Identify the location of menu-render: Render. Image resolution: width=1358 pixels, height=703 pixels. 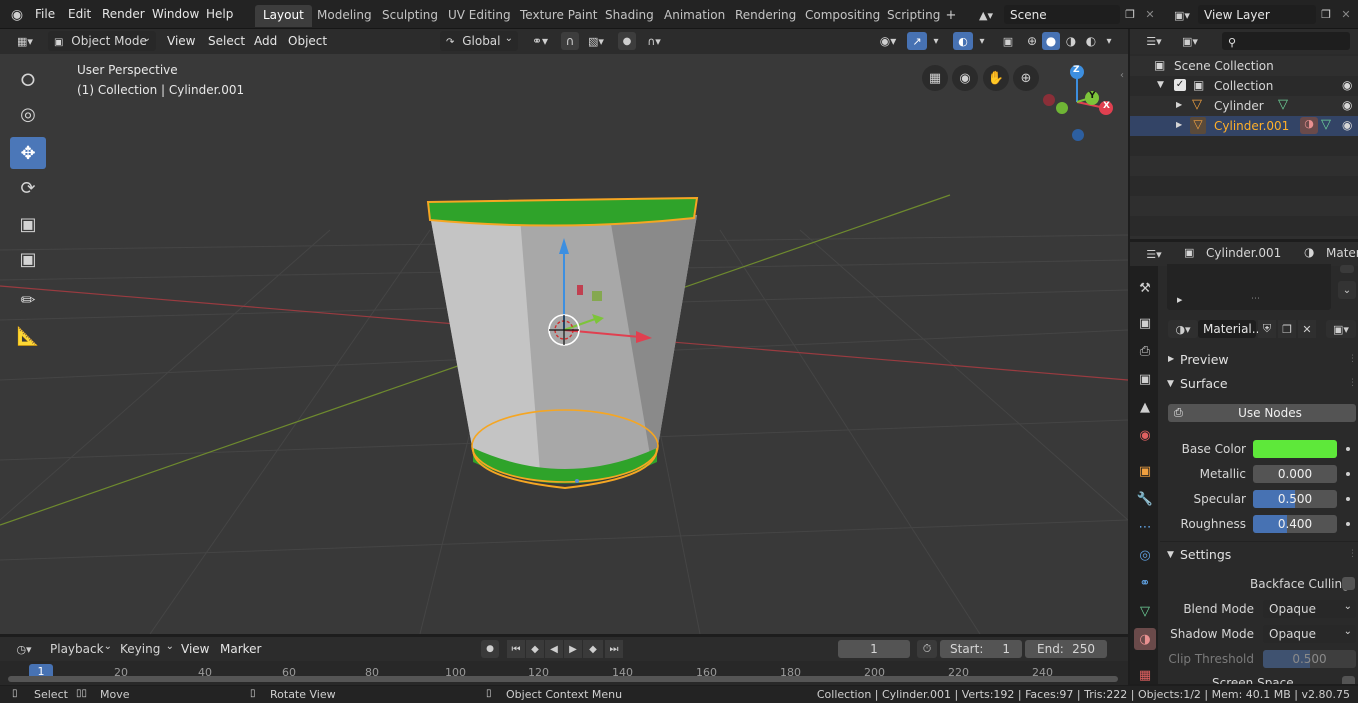
(123, 14).